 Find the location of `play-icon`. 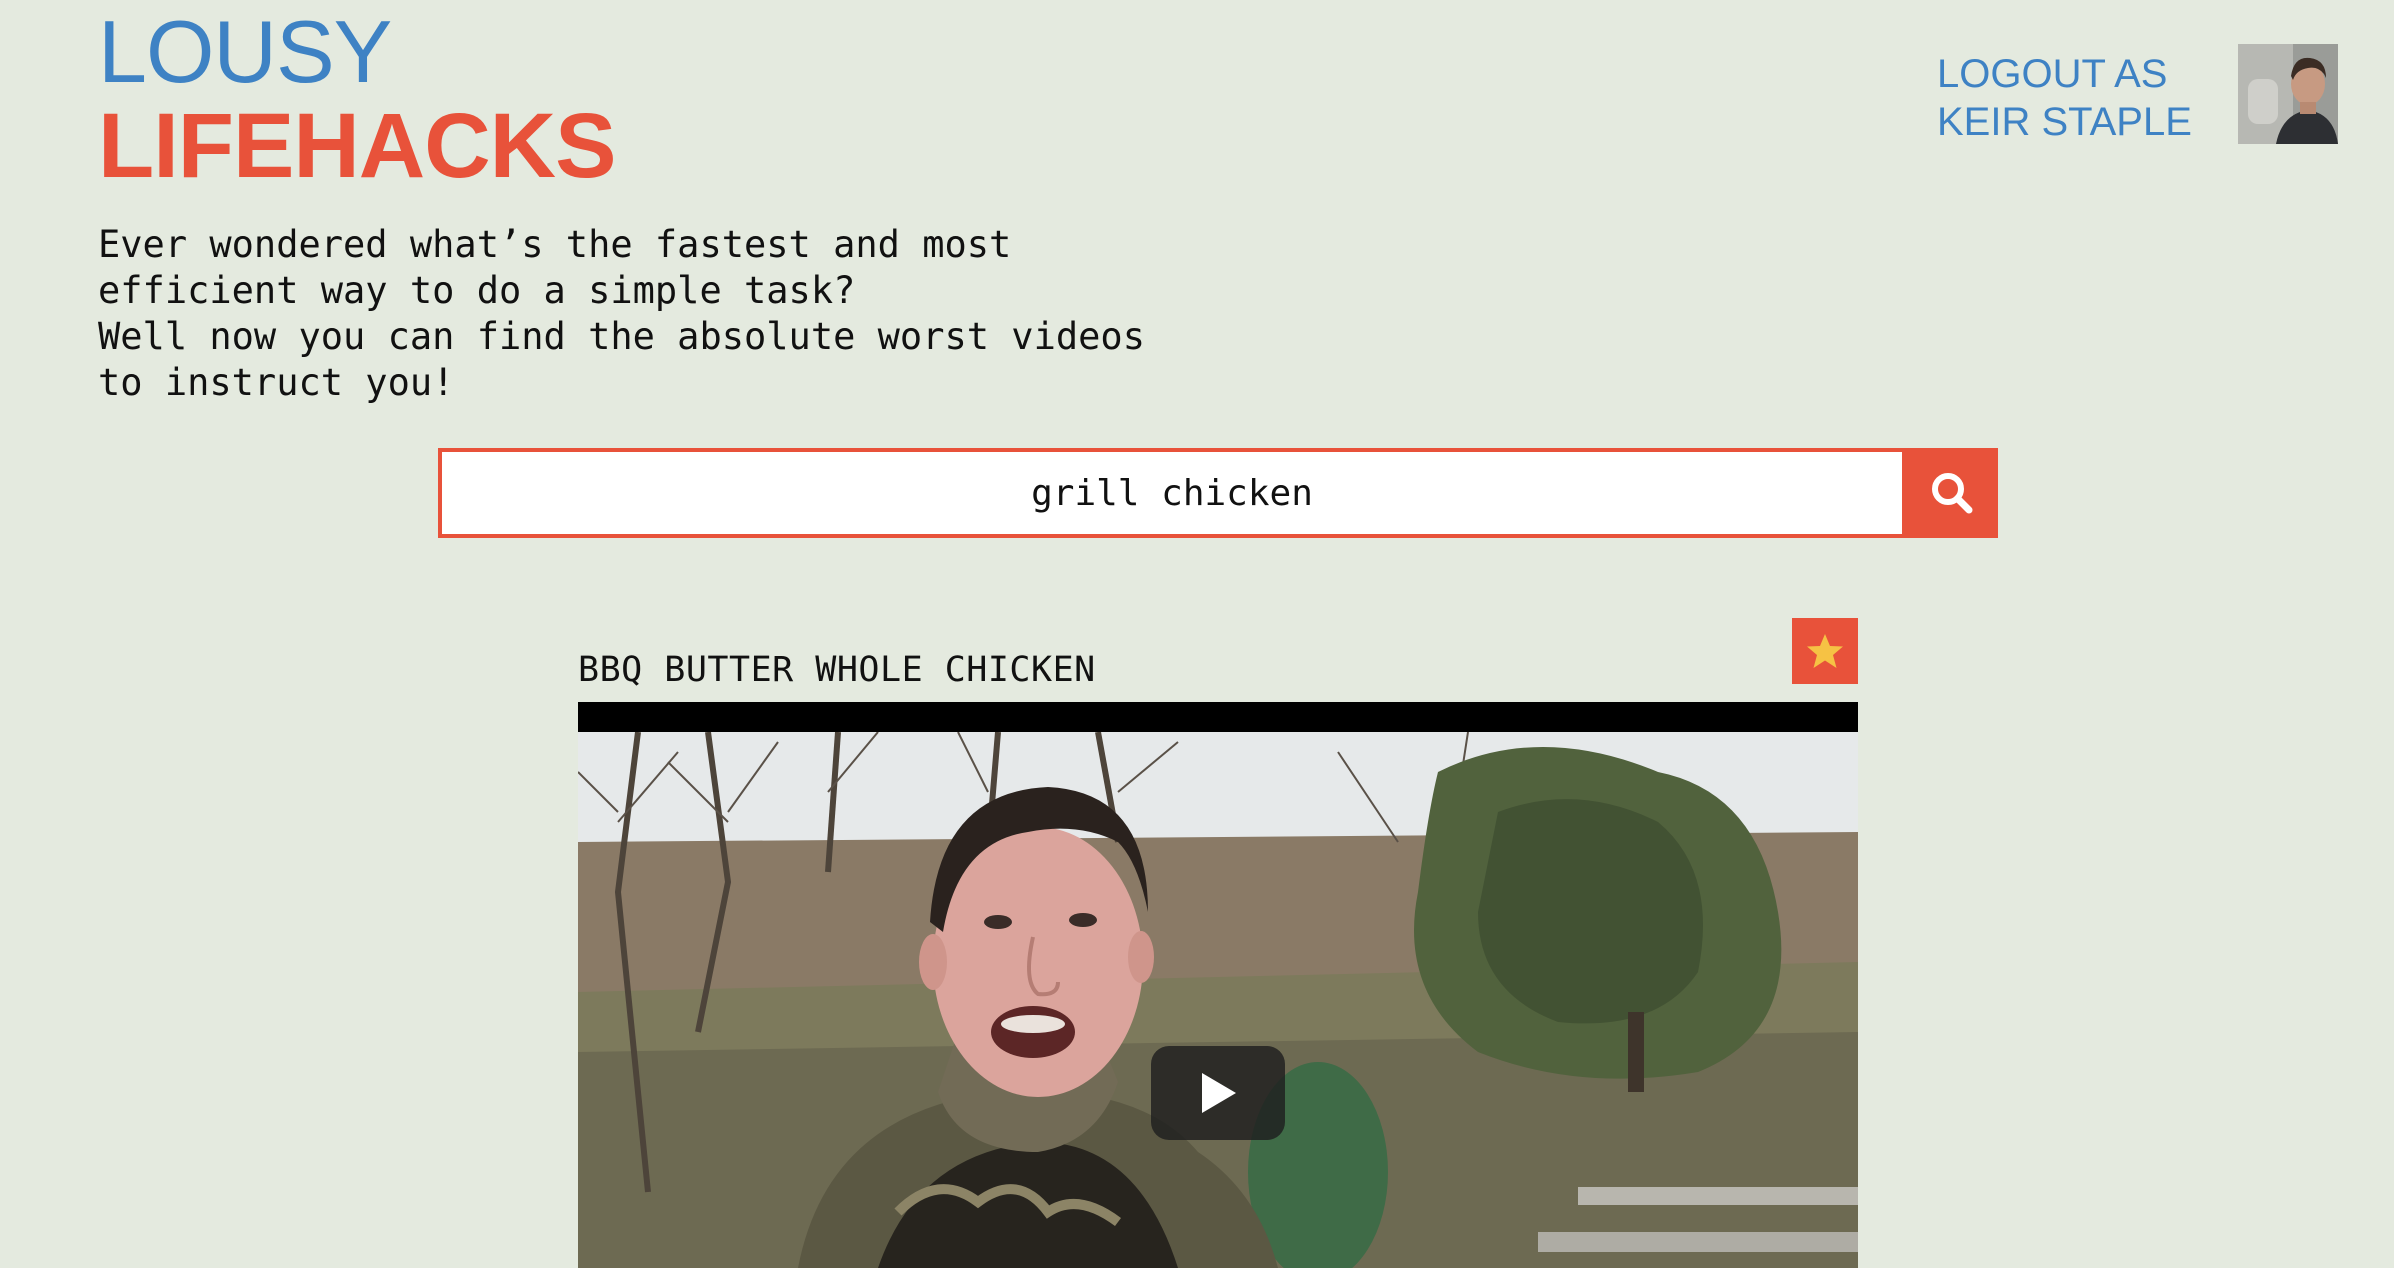

play-icon is located at coordinates (1219, 1093).